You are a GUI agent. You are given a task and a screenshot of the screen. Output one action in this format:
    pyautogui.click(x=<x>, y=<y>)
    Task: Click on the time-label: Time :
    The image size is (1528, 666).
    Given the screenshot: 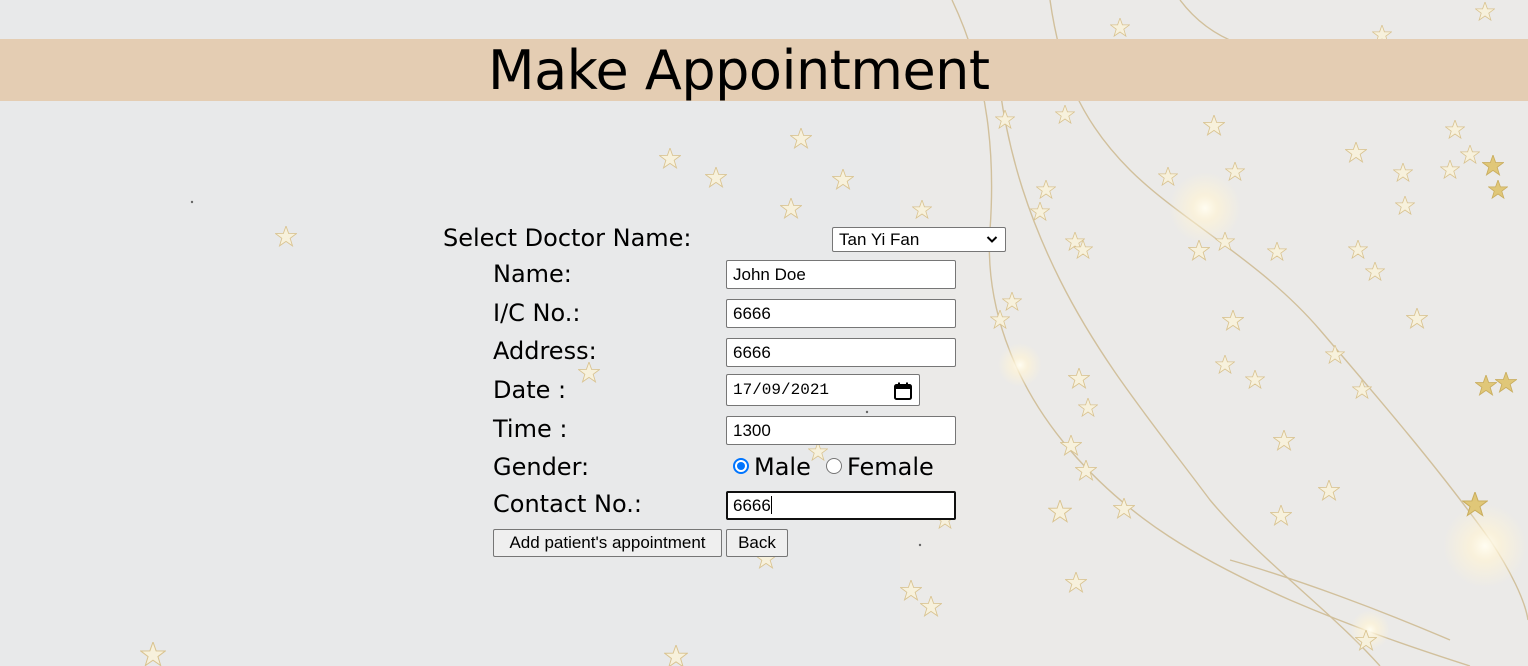 What is the action you would take?
    pyautogui.click(x=530, y=429)
    